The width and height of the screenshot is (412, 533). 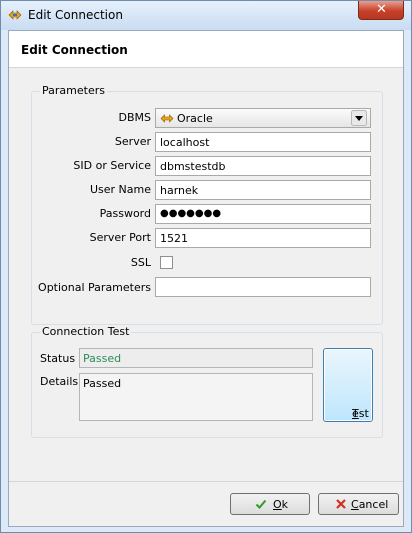 I want to click on dialog-header: Edit Connection, so click(x=206, y=49).